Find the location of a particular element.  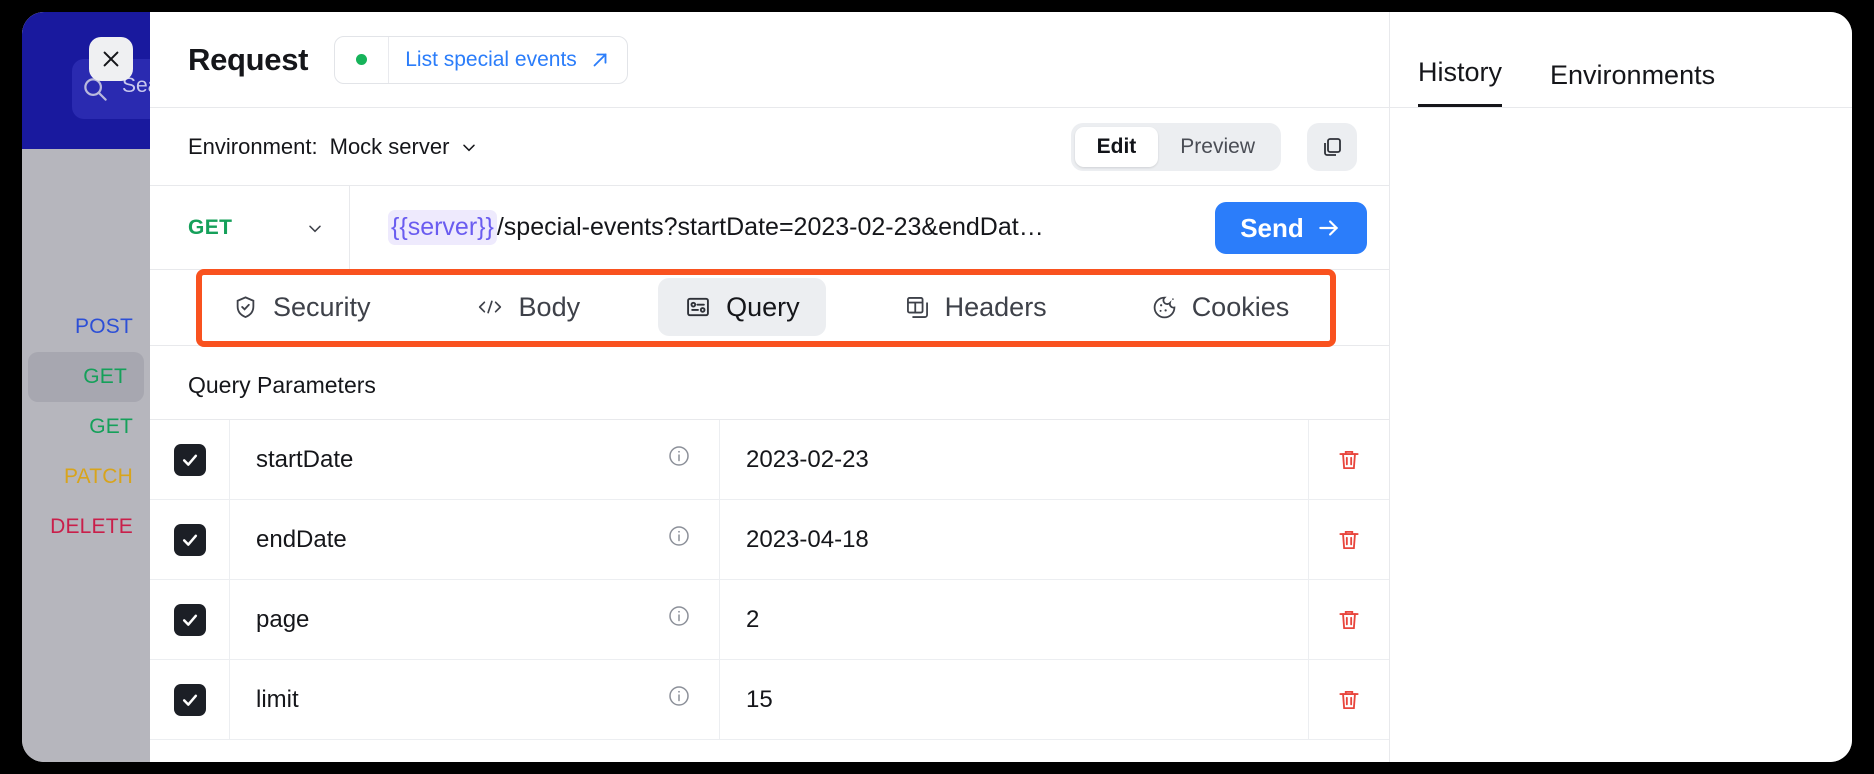

tab-cookies: Cookies is located at coordinates (1220, 307).